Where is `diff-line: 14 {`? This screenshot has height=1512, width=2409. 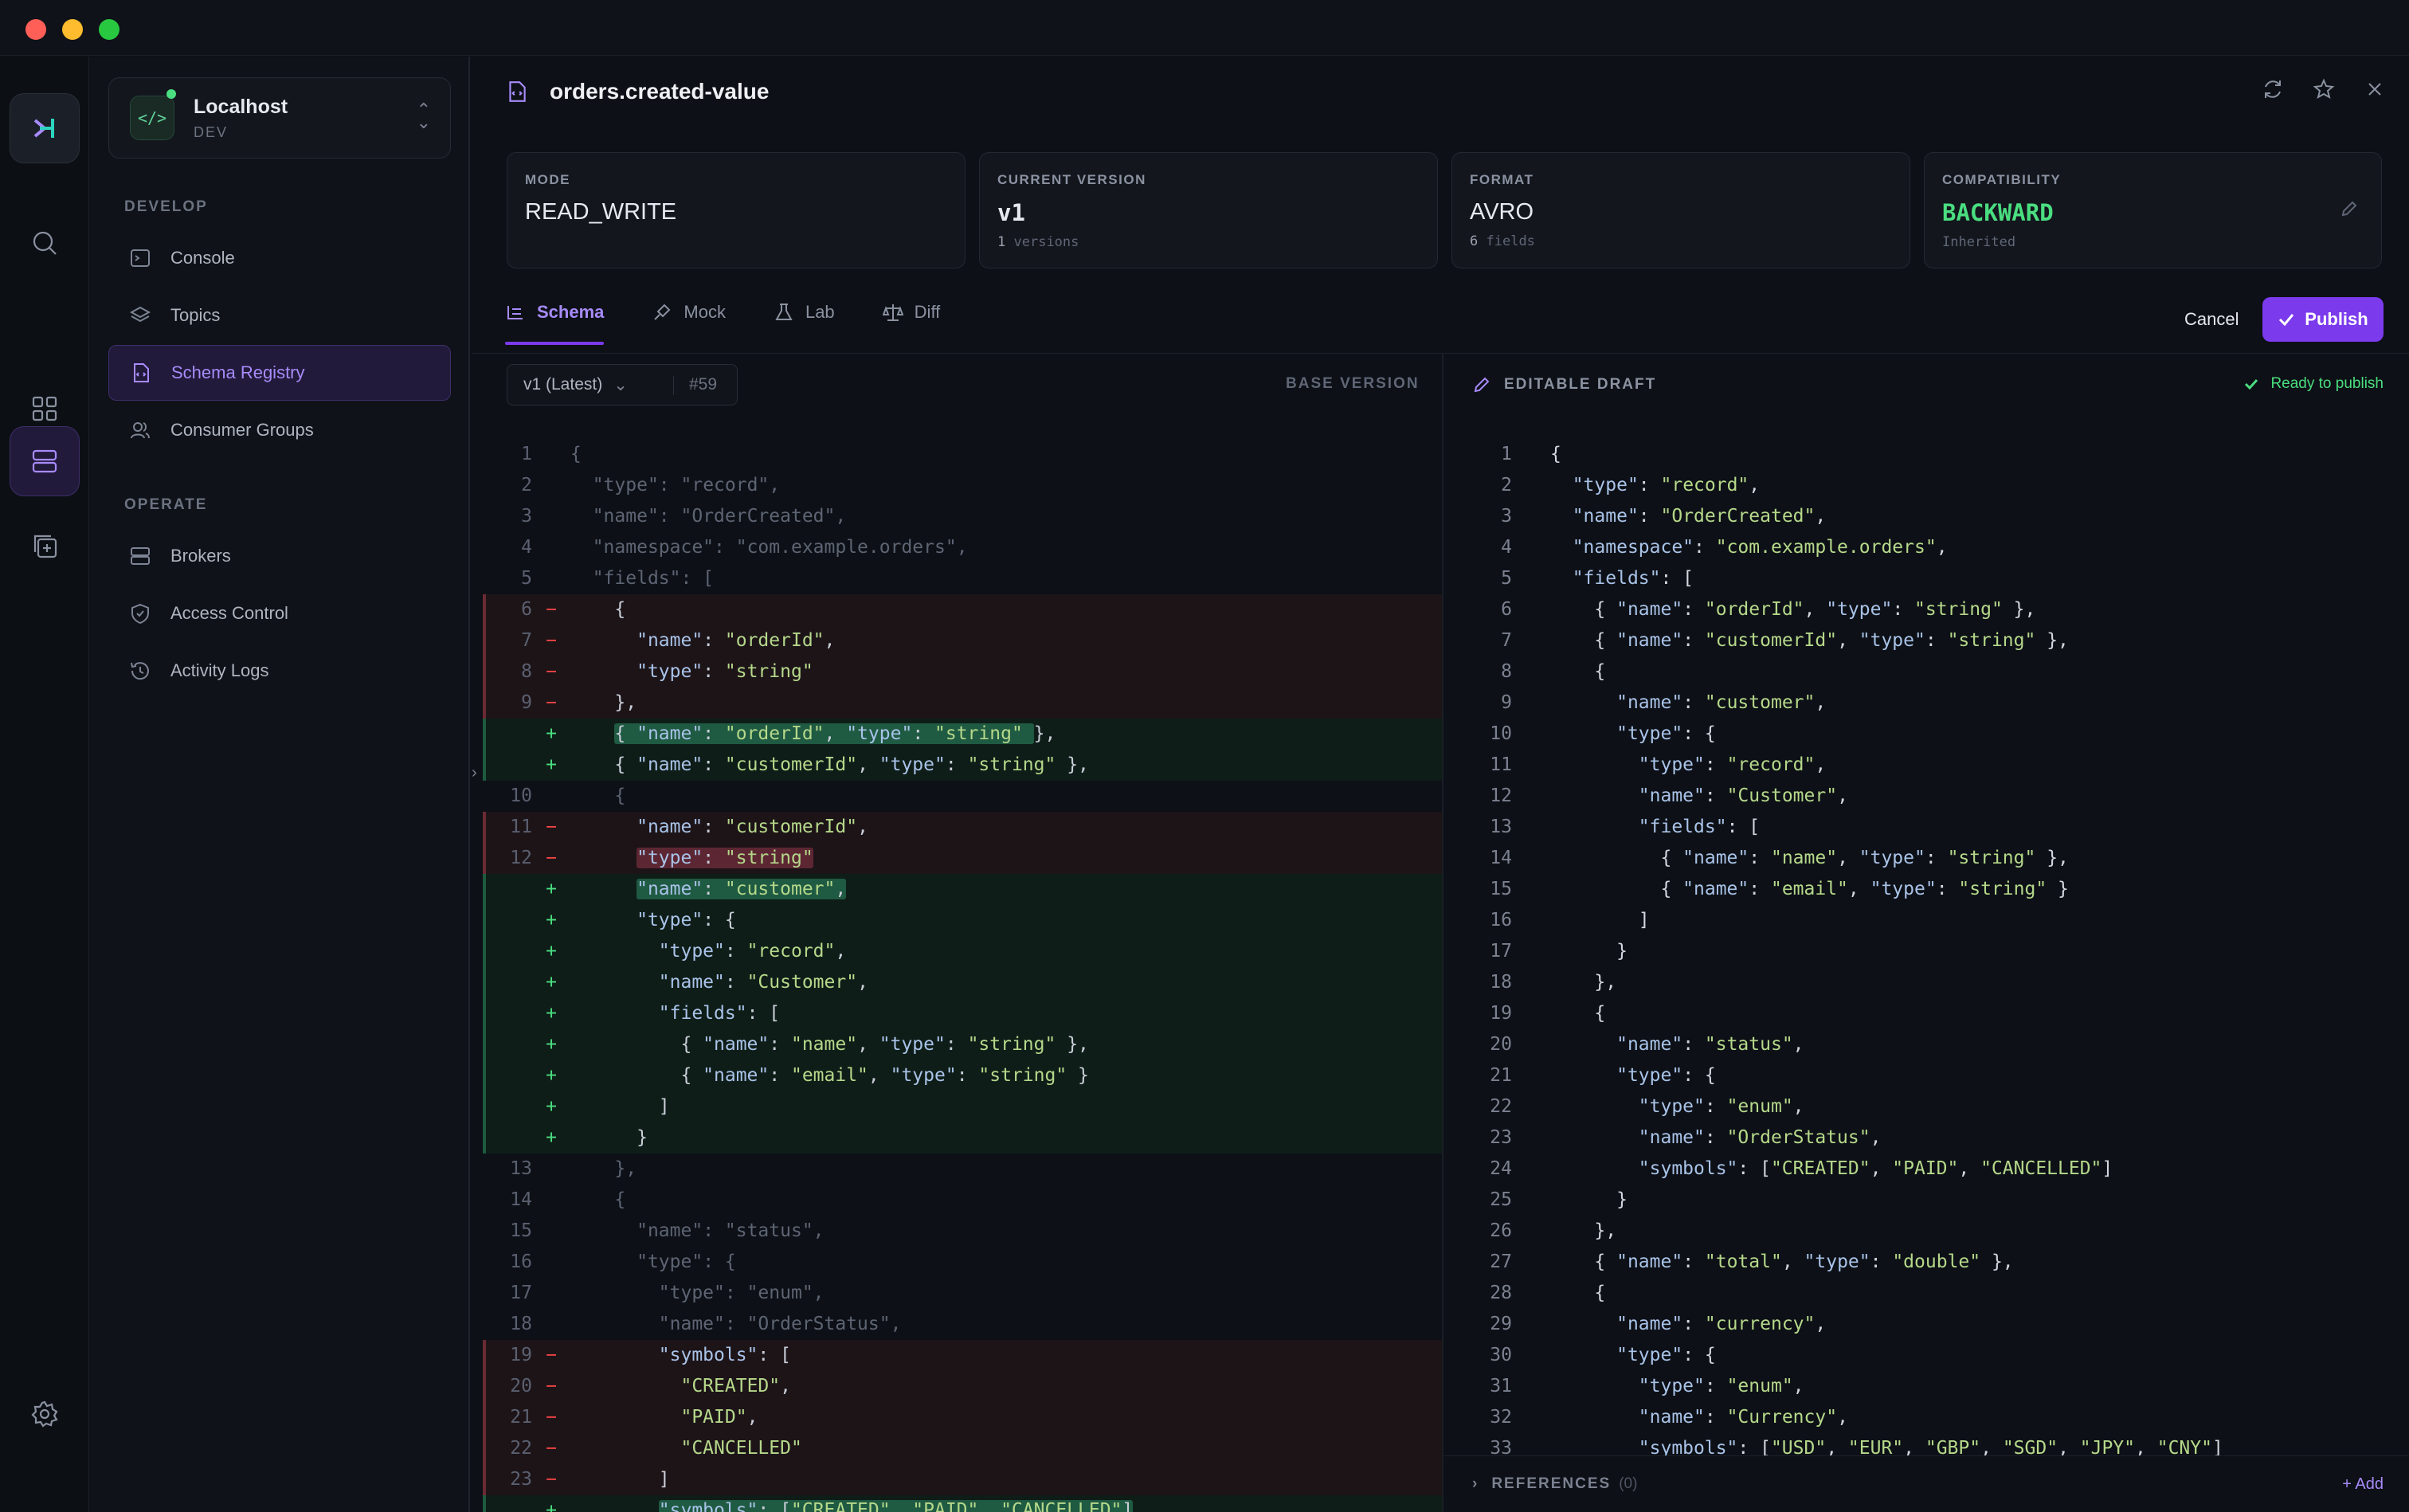 diff-line: 14 { is located at coordinates (962, 1201).